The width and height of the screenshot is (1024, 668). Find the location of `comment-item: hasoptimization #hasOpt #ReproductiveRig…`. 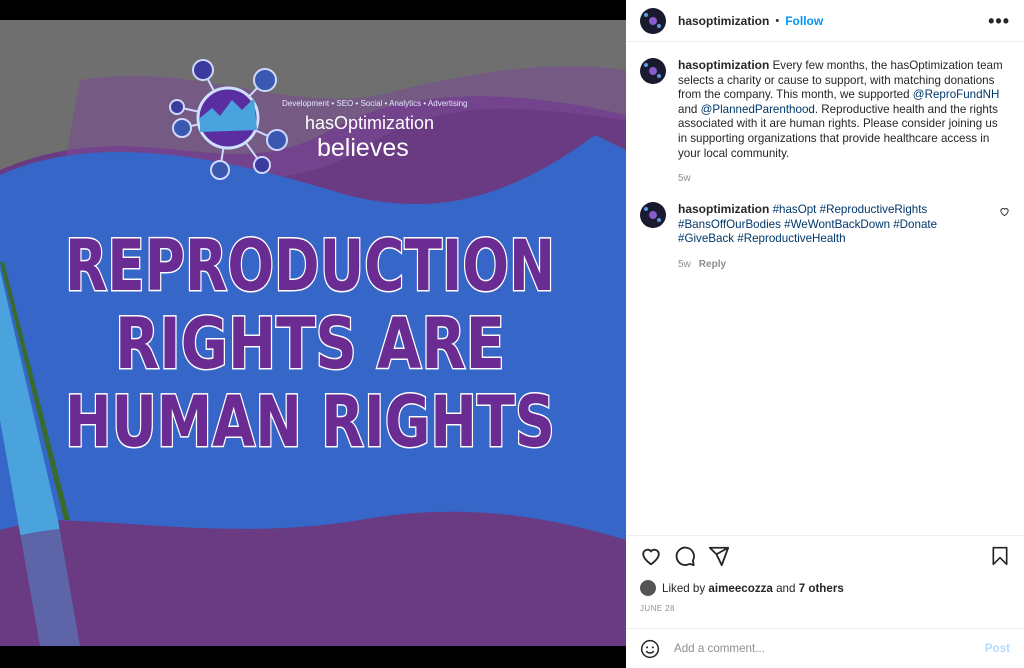

comment-item: hasoptimization #hasOpt #ReproductiveRig… is located at coordinates (825, 236).